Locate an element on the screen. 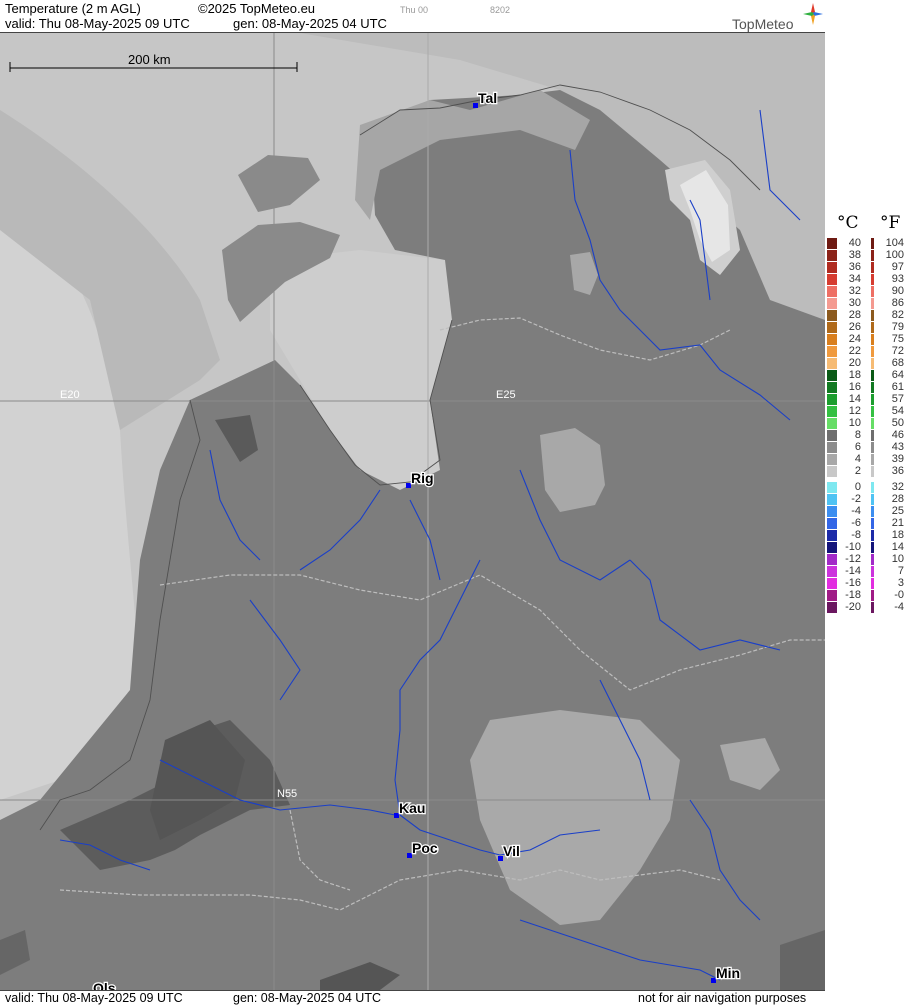  celsius-label: 10 is located at coordinates (854, 423).